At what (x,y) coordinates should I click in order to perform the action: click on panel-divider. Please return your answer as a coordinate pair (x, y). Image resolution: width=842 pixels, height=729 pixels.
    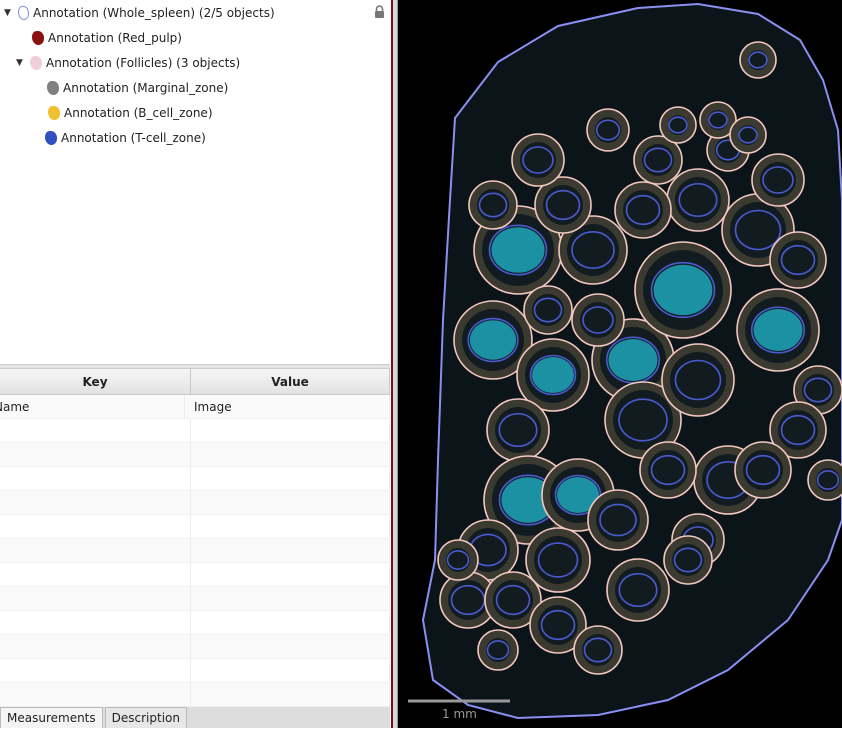
    Looking at the image, I should click on (394, 364).